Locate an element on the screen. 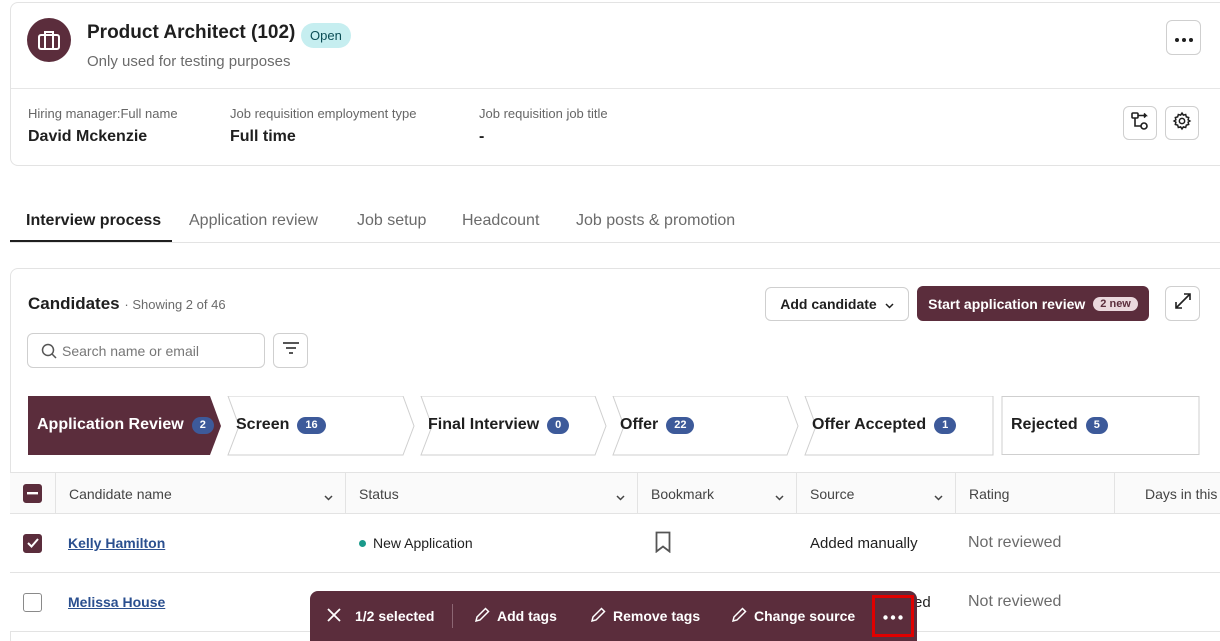 This screenshot has width=1220, height=641. start-application-review-button: Start application review 2 new is located at coordinates (1033, 303).